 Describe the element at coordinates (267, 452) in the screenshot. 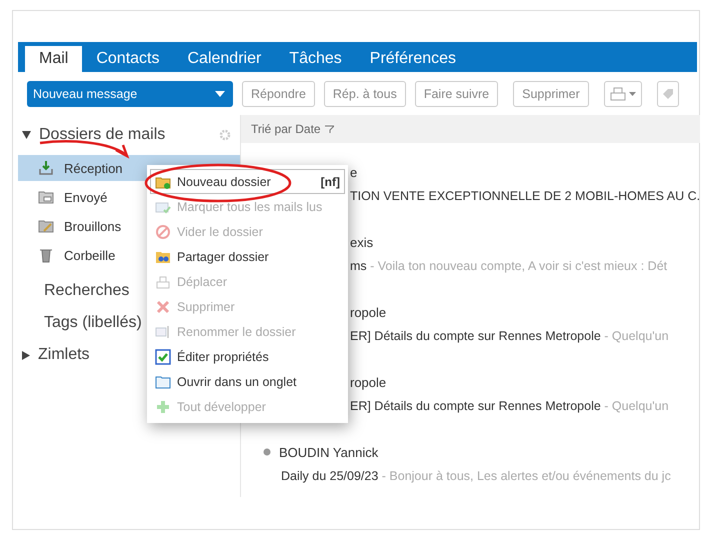

I see `unread-dot-icon` at that location.